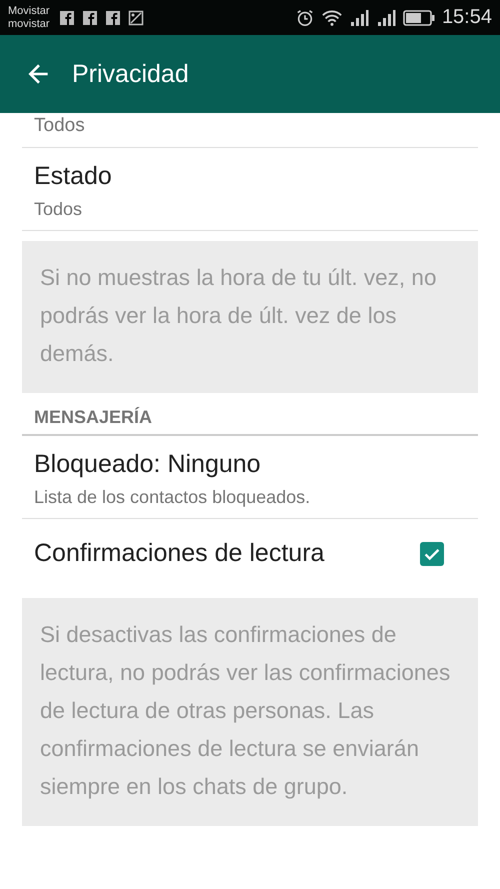 Image resolution: width=500 pixels, height=889 pixels. Describe the element at coordinates (93, 417) in the screenshot. I see `section-header: MENSAJERÍA` at that location.